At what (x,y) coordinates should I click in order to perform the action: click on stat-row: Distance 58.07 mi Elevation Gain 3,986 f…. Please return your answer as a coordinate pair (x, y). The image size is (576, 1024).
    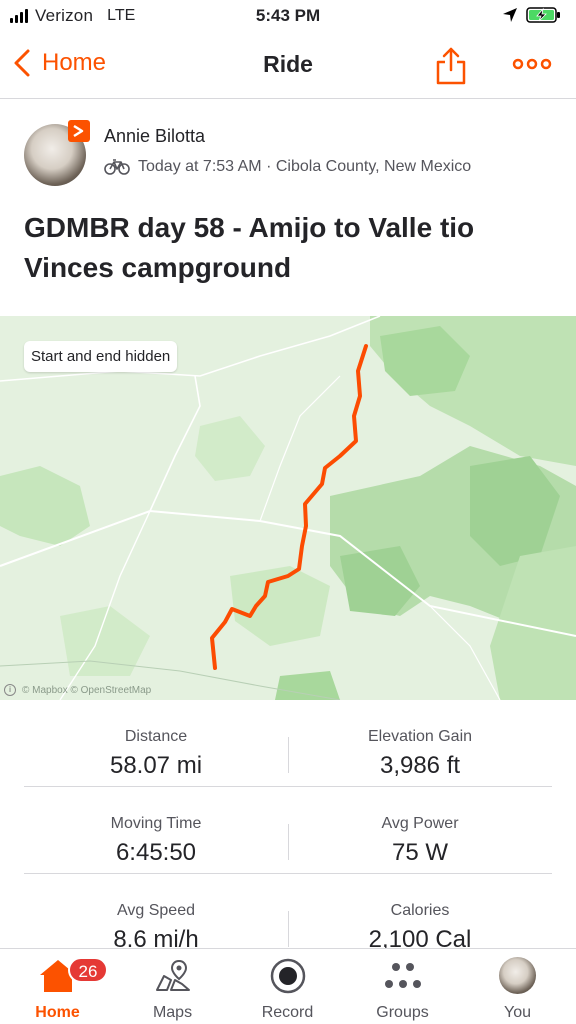
    Looking at the image, I should click on (288, 743).